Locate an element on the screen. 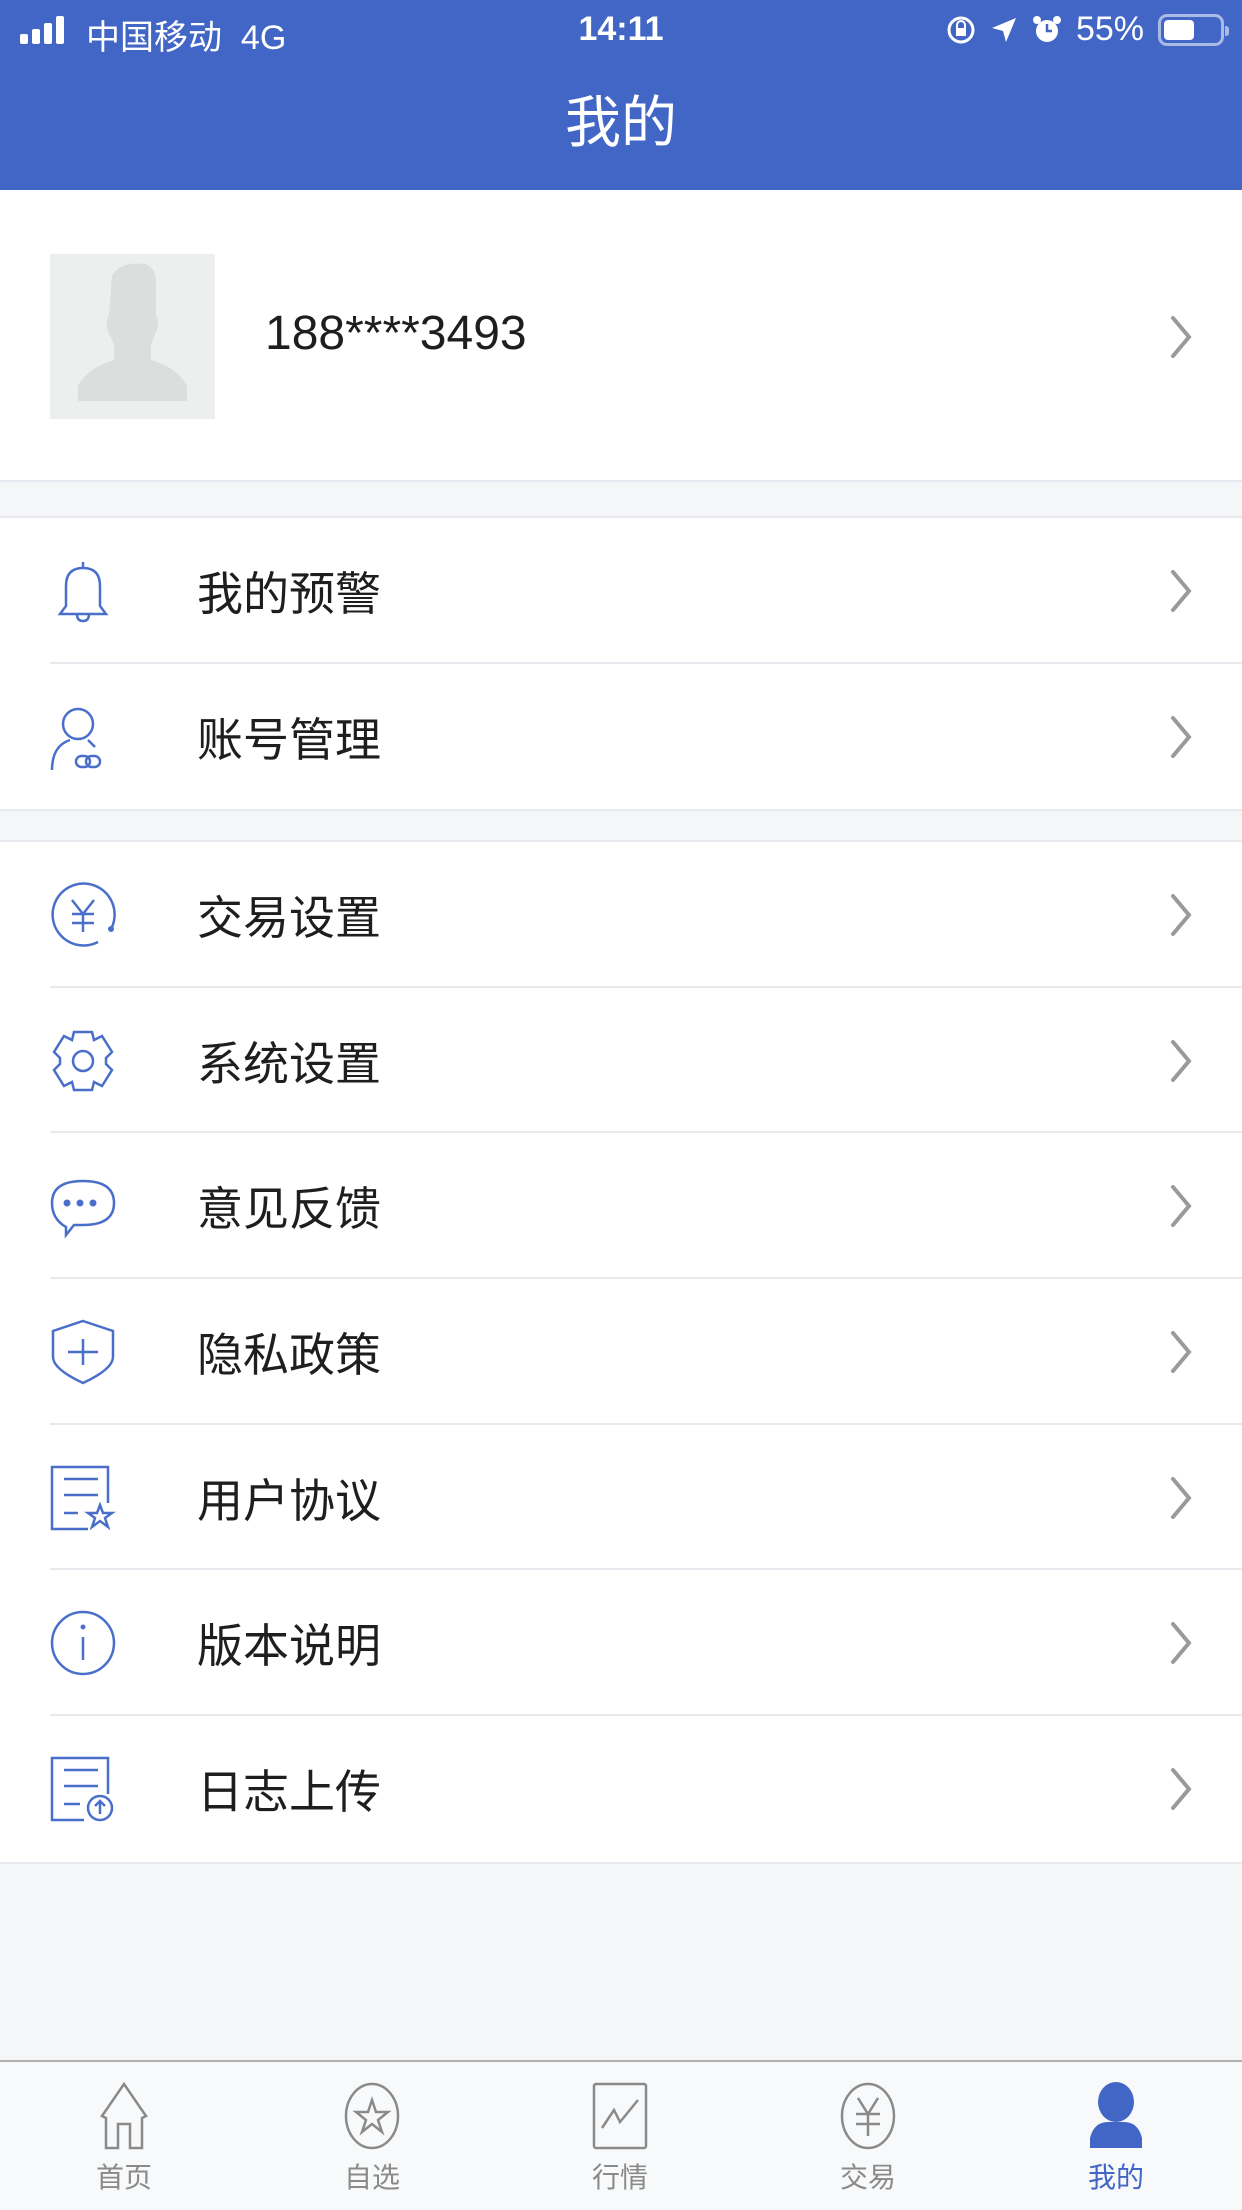  chat-bubble-icon is located at coordinates (83, 1209).